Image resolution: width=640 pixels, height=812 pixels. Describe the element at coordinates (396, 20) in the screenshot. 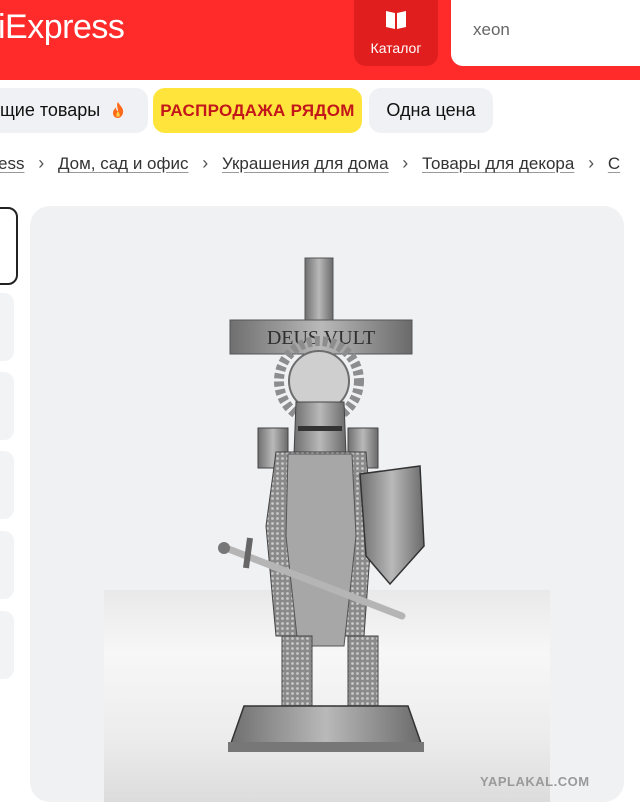

I see `book-icon` at that location.